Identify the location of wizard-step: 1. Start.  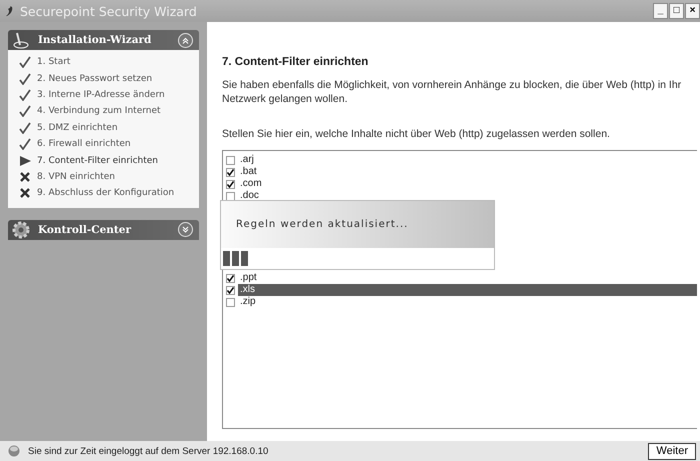
(53, 62).